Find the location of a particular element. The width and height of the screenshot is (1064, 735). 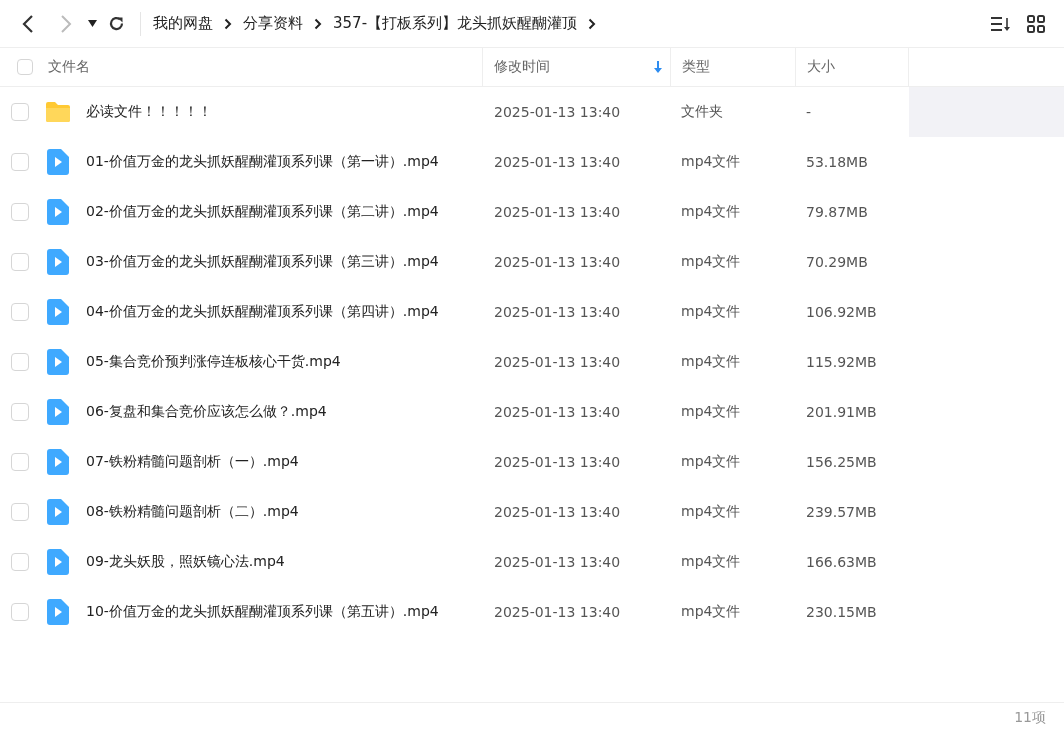

caret-down-icon is located at coordinates (92, 23).